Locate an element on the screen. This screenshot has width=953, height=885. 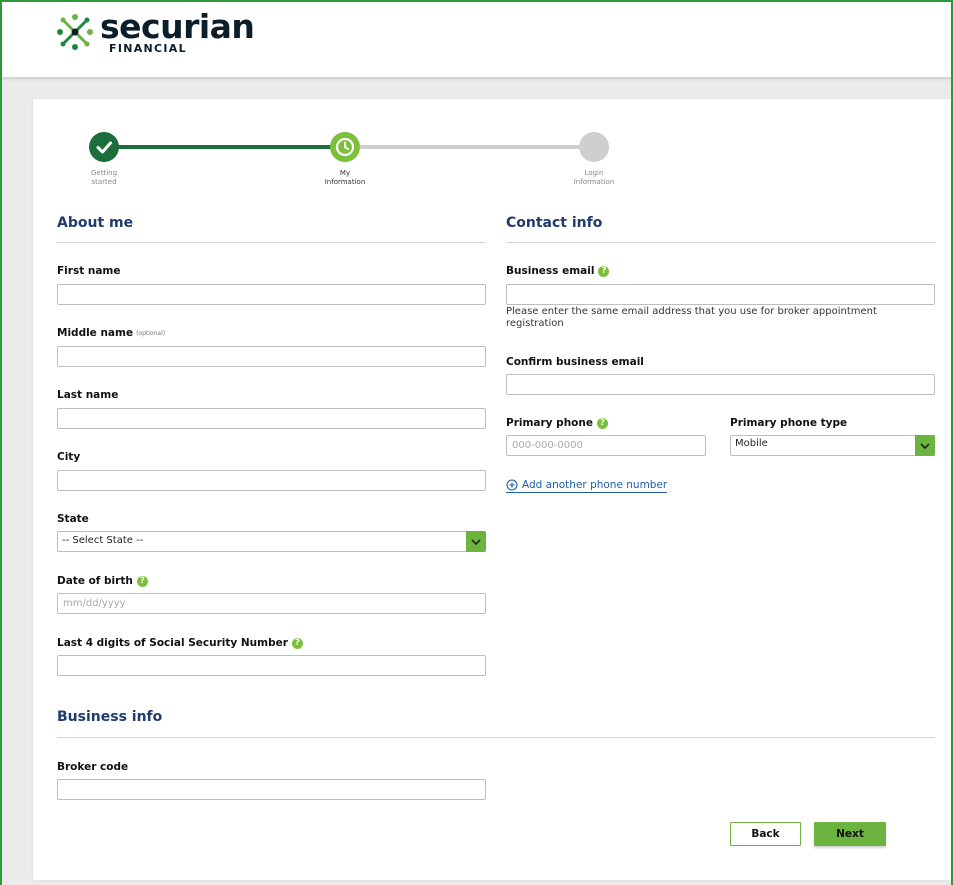
ssn-label-text: Last 4 digits of Social Security Number is located at coordinates (172, 643).